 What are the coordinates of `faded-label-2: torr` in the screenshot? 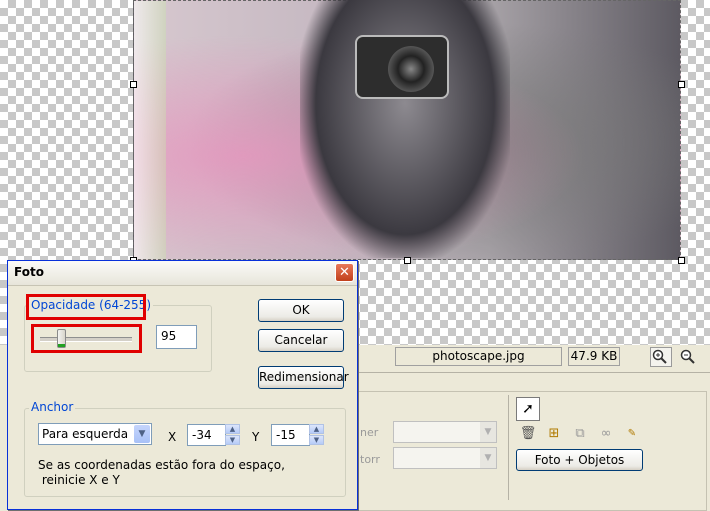 It's located at (370, 459).